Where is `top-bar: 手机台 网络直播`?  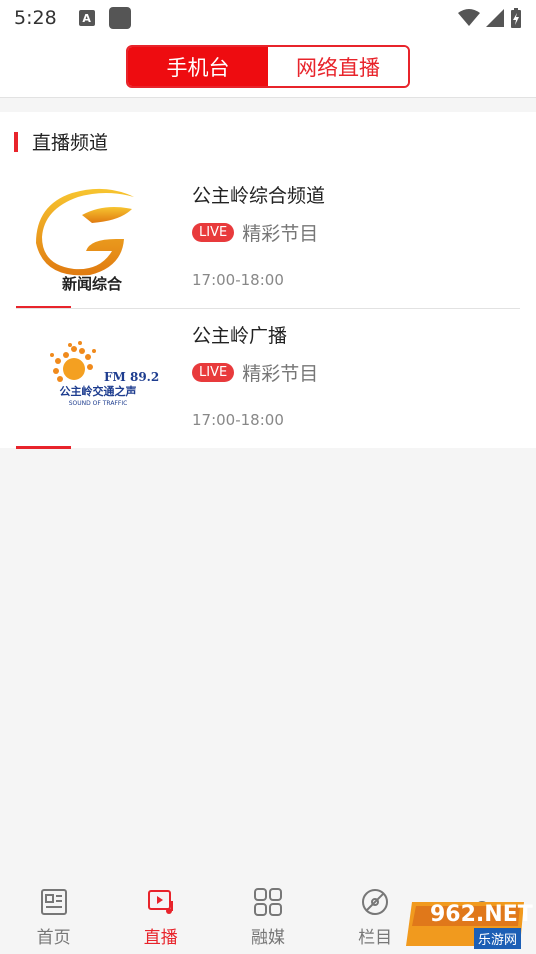 top-bar: 手机台 网络直播 is located at coordinates (268, 67).